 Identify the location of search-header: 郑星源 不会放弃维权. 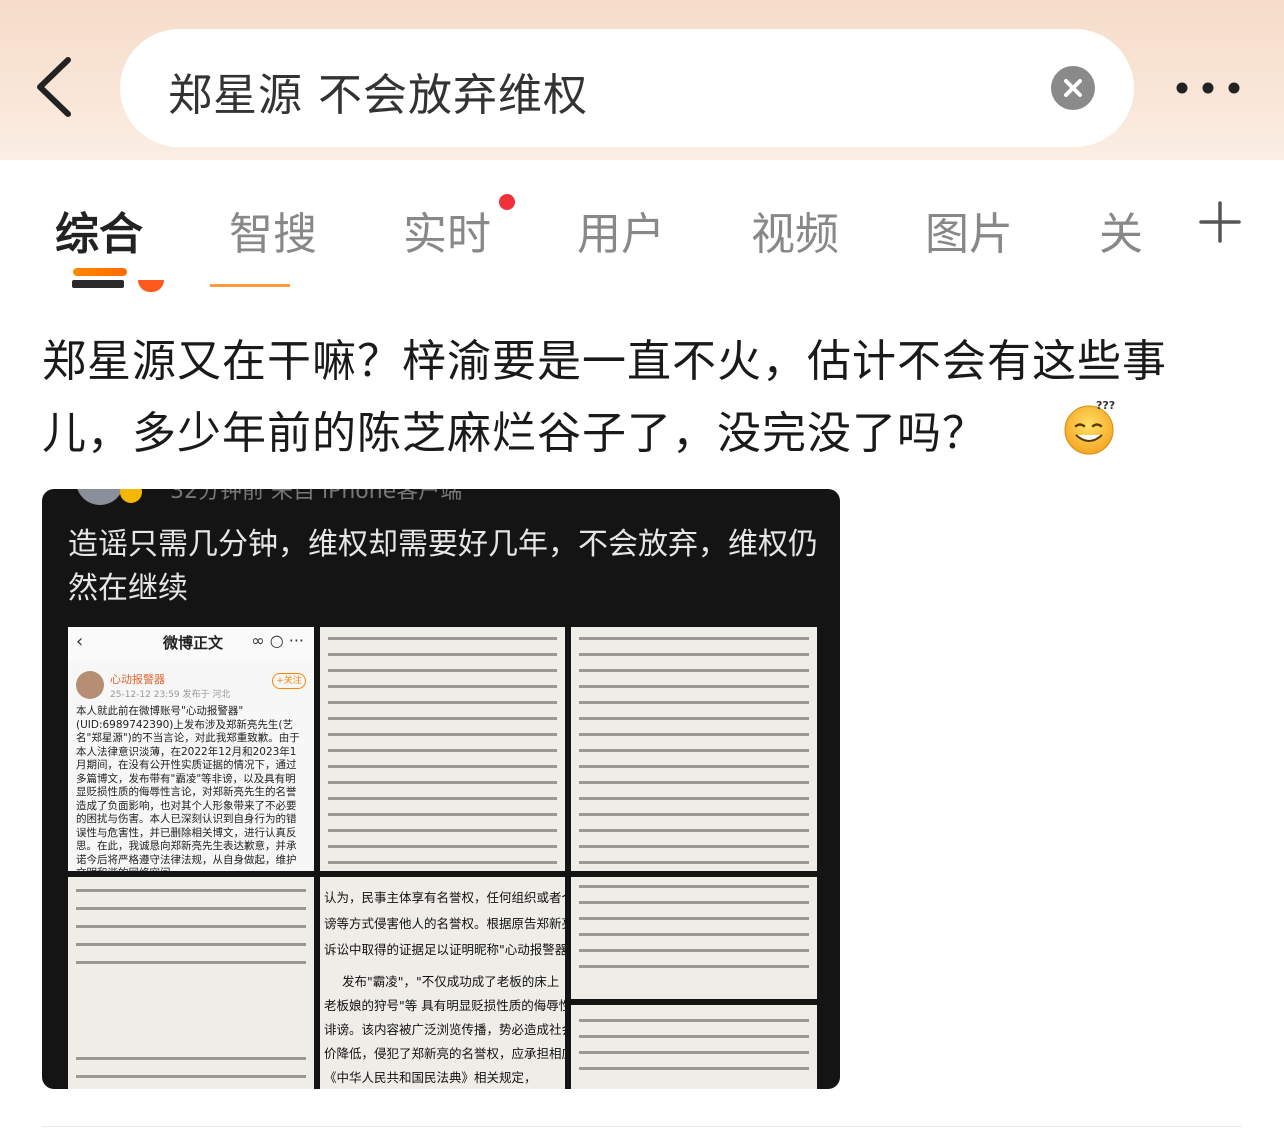
(642, 80).